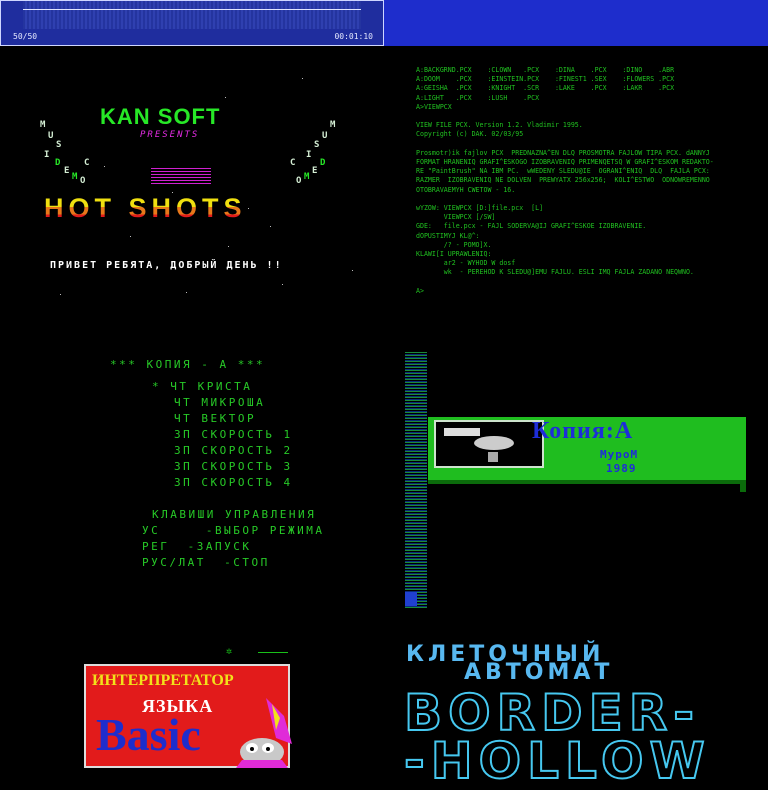 Image resolution: width=768 pixels, height=790 pixels. I want to click on menu-item: * ЧТ КРИСТА, so click(202, 386).